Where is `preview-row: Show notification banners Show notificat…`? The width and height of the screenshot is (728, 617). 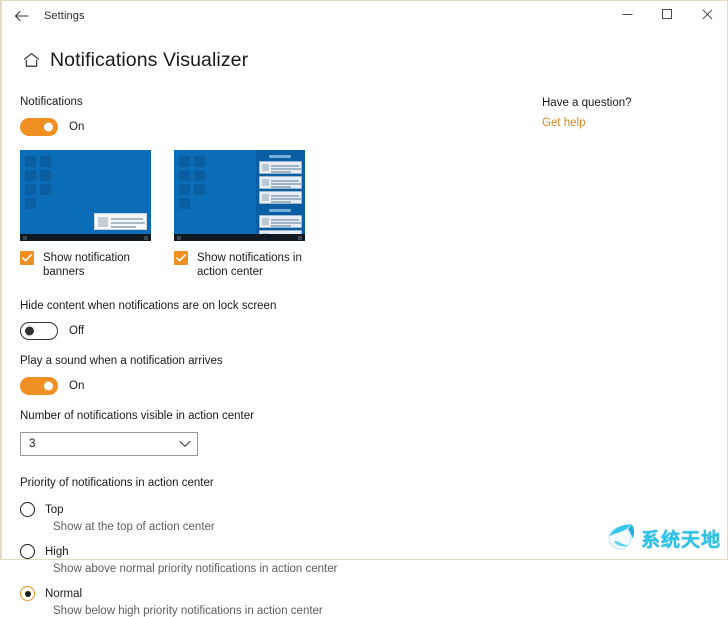
preview-row: Show notification banners Show notificat… is located at coordinates (281, 214).